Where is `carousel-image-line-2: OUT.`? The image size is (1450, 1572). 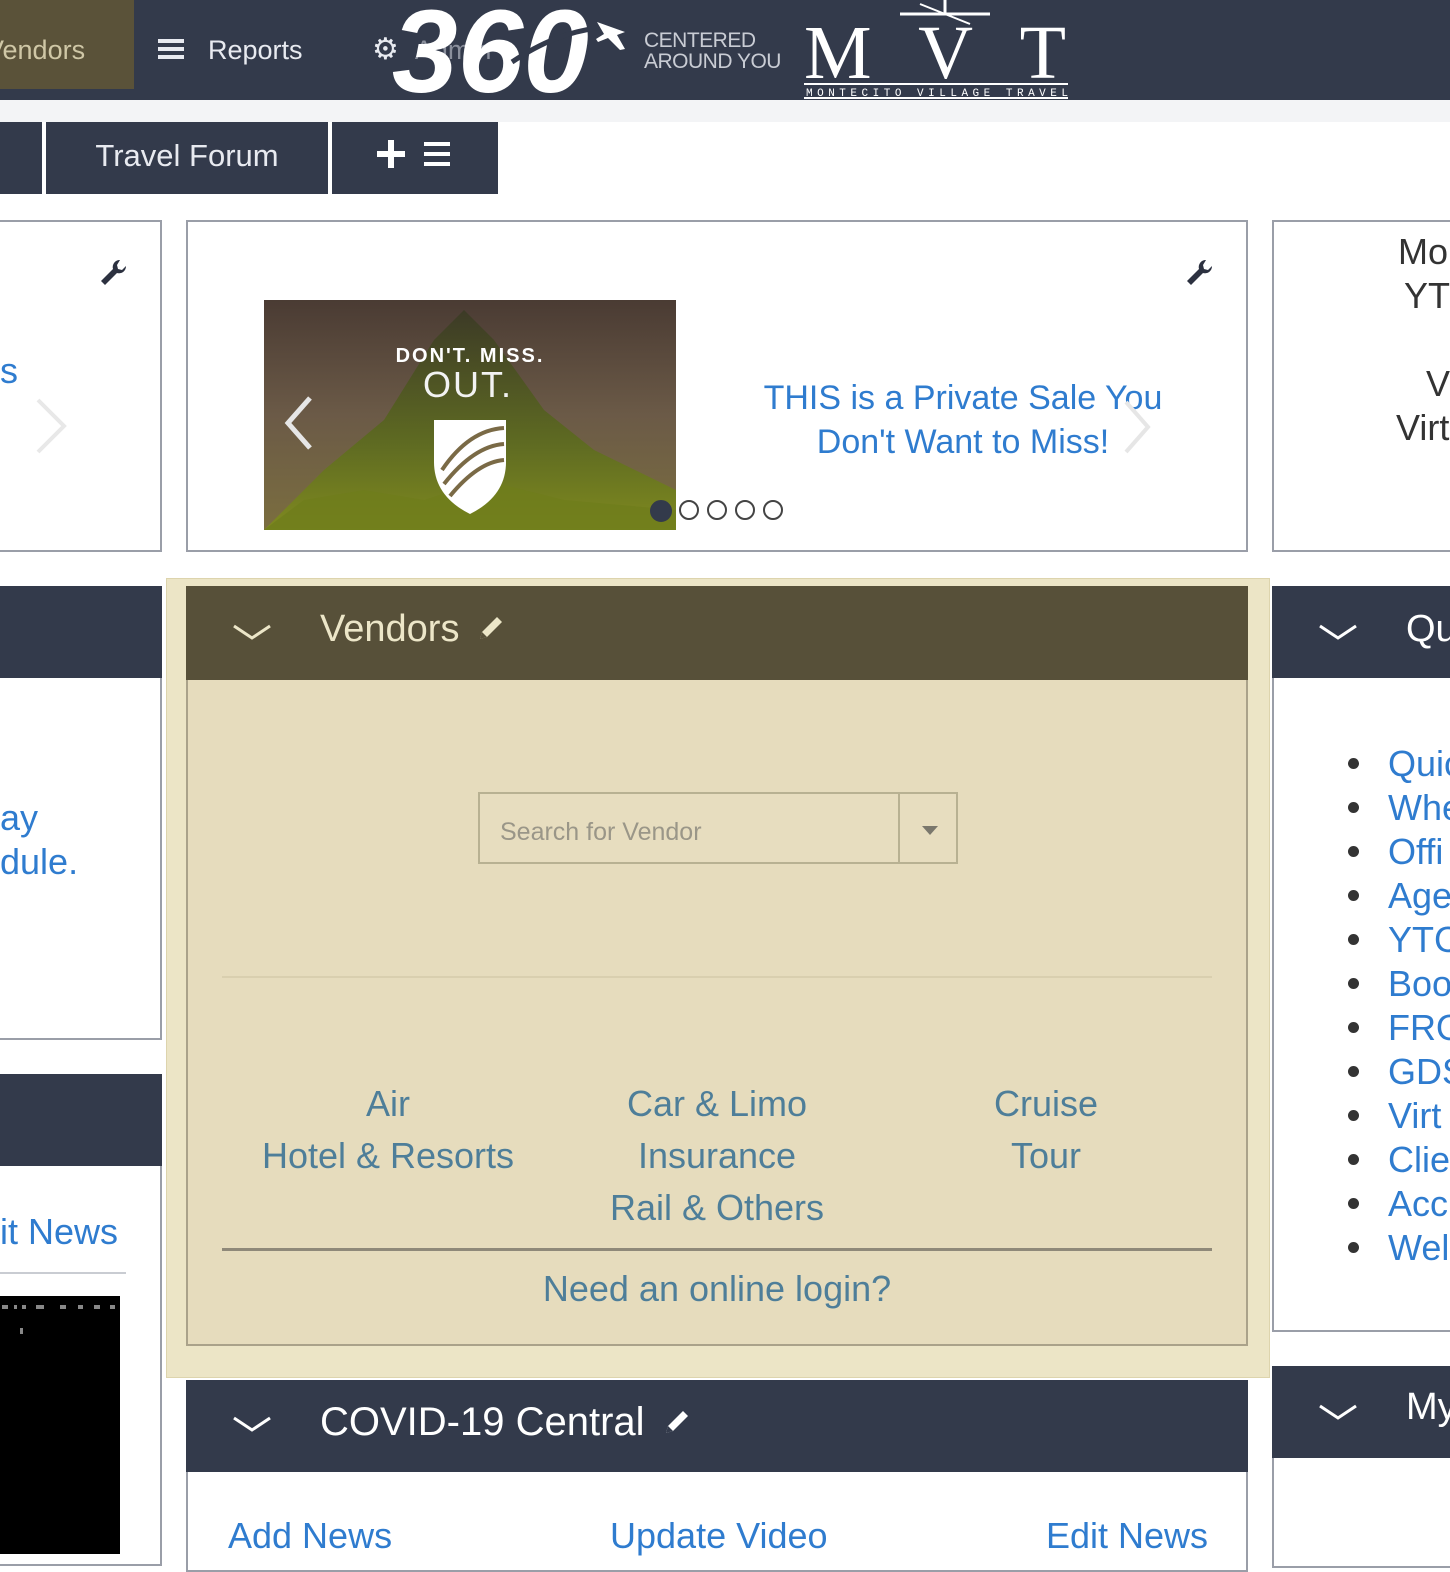
carousel-image-line-2: OUT. is located at coordinates (468, 384).